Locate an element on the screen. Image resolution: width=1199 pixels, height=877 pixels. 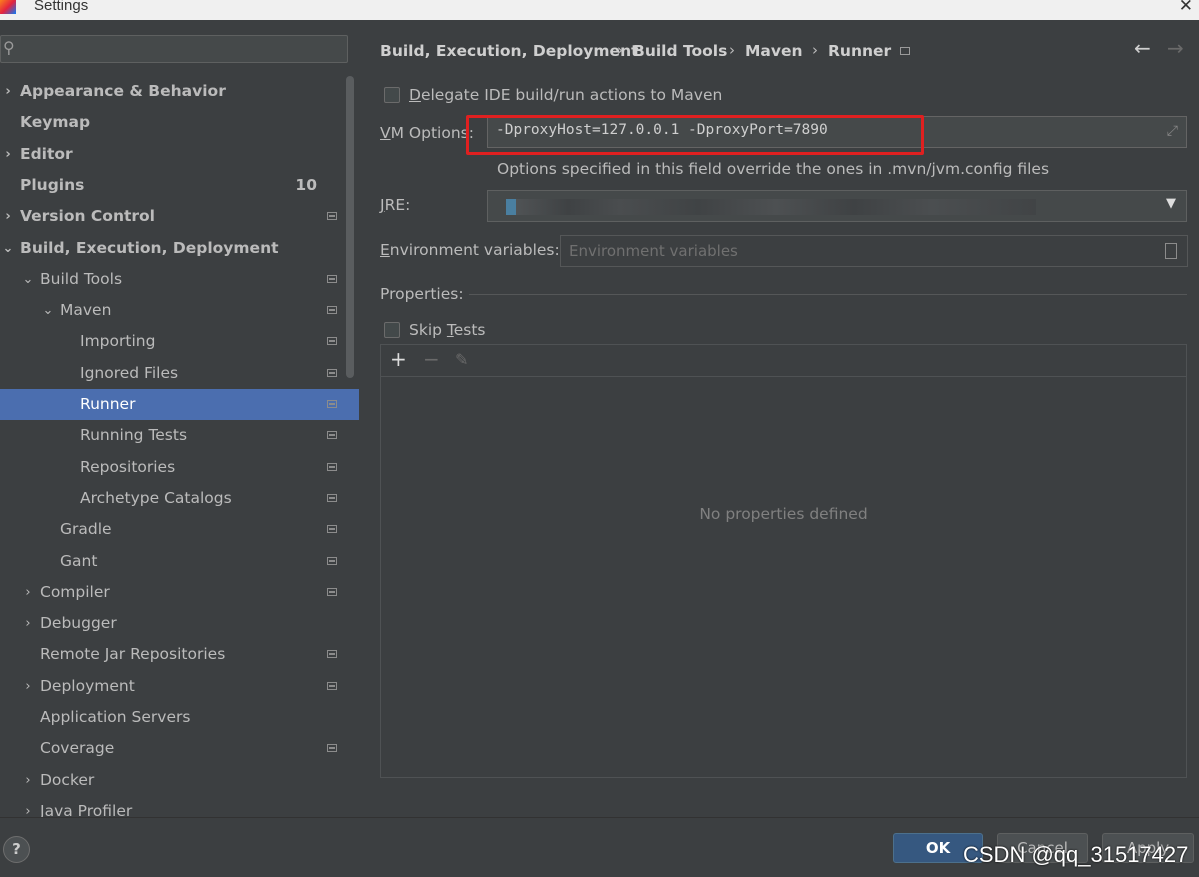
skip-tests-checkbox is located at coordinates (392, 330).